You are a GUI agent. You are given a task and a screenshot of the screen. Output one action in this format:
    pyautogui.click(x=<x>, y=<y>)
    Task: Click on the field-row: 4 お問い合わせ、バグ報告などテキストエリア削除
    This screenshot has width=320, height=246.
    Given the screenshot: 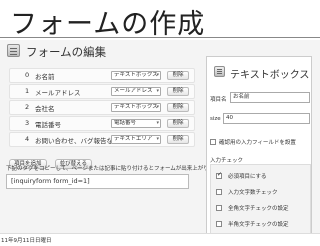 What is the action you would take?
    pyautogui.click(x=102, y=139)
    